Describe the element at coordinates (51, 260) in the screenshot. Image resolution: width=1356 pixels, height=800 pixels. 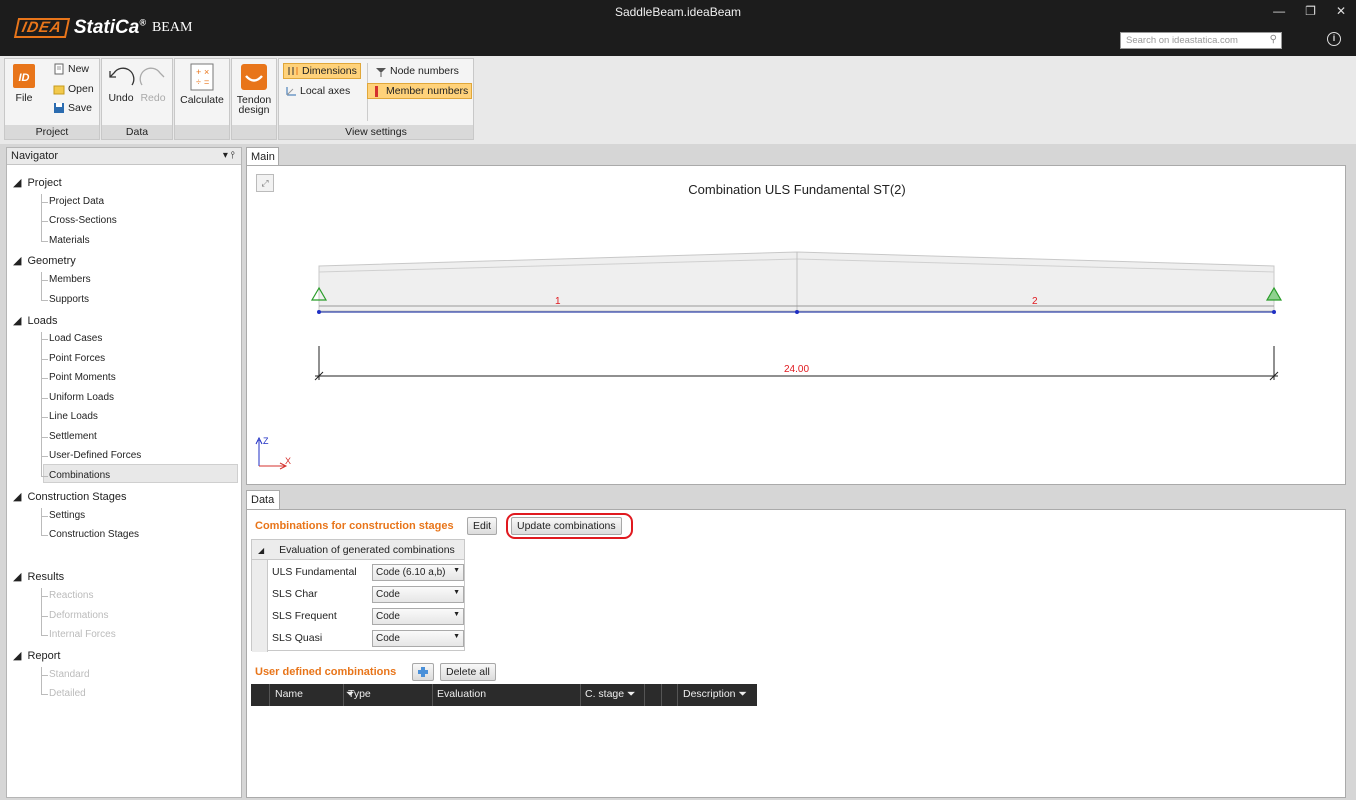
I see `nav-section-label: Geometry` at that location.